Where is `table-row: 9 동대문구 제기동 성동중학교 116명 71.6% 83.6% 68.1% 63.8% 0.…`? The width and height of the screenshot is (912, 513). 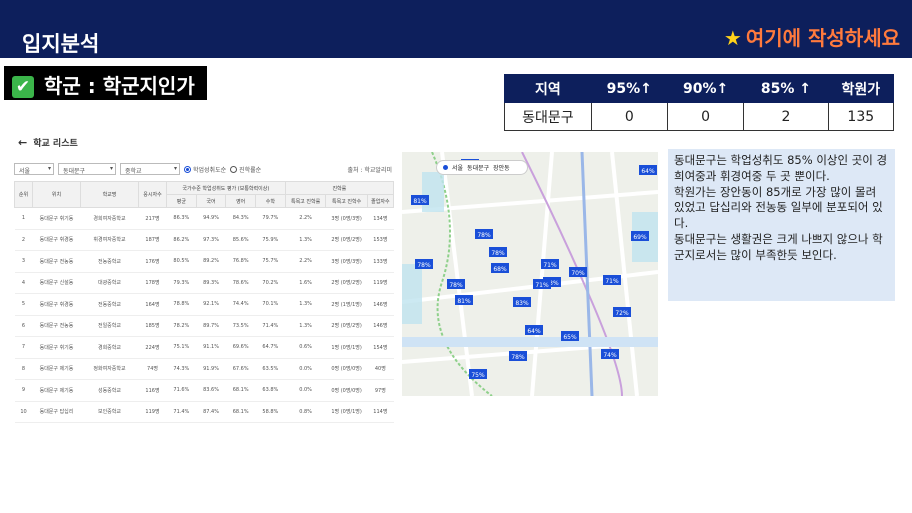 table-row: 9 동대문구 제기동 성동중학교 116명 71.6% 83.6% 68.1% 63.8% 0.… is located at coordinates (204, 390).